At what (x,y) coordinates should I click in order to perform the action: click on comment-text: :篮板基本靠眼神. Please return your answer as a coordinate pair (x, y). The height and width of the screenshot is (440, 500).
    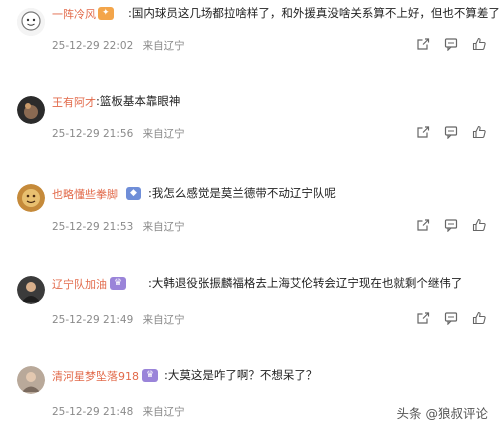
    Looking at the image, I should click on (138, 101).